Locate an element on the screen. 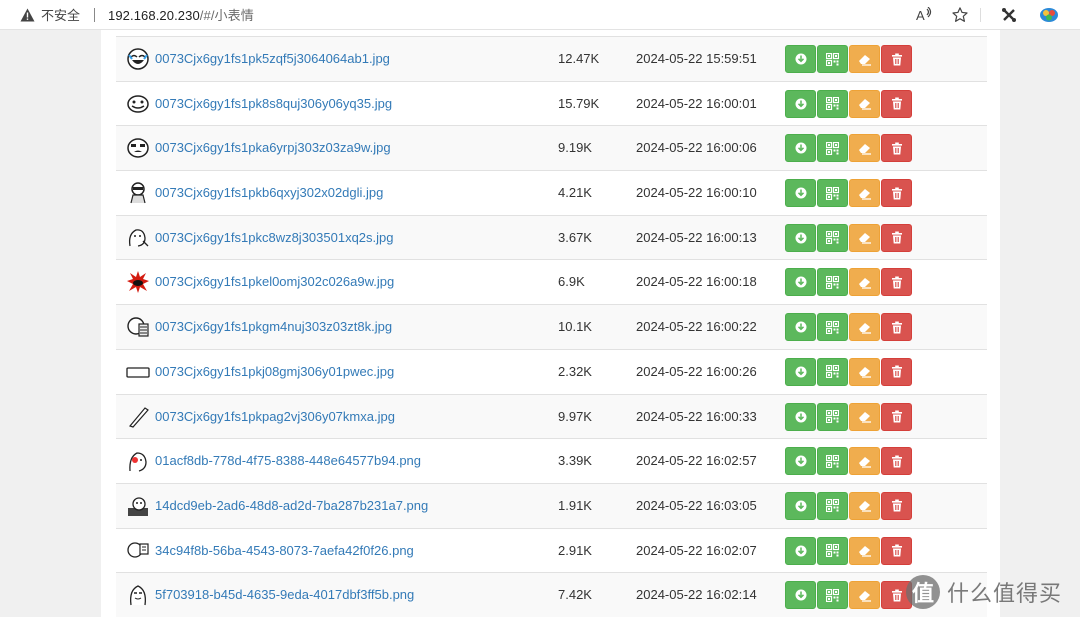 The height and width of the screenshot is (617, 1080). svg-text: A is located at coordinates (920, 15).